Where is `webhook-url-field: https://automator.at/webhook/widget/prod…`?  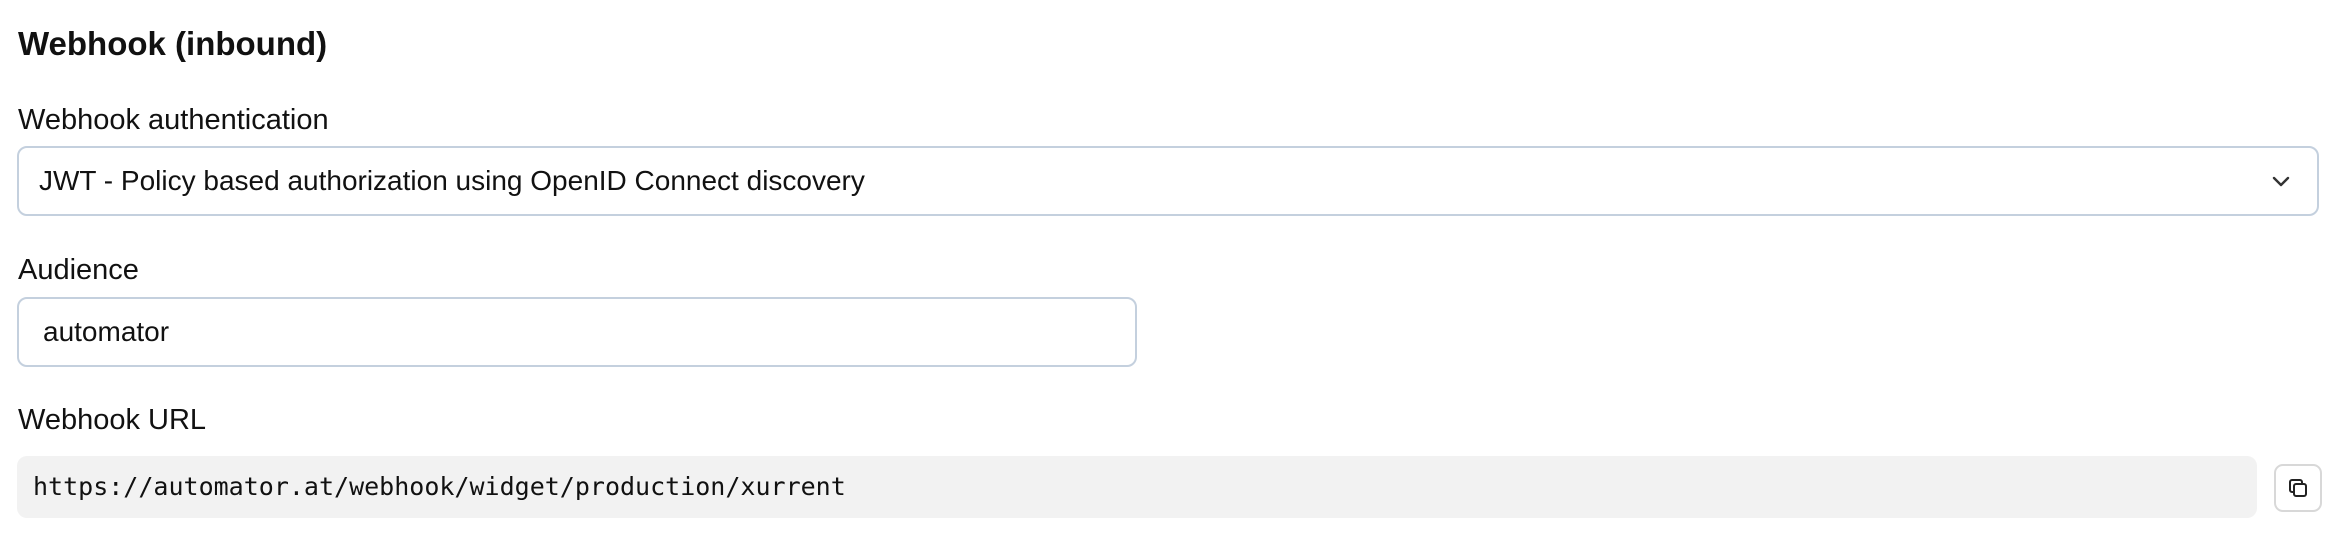 webhook-url-field: https://automator.at/webhook/widget/prod… is located at coordinates (1137, 487).